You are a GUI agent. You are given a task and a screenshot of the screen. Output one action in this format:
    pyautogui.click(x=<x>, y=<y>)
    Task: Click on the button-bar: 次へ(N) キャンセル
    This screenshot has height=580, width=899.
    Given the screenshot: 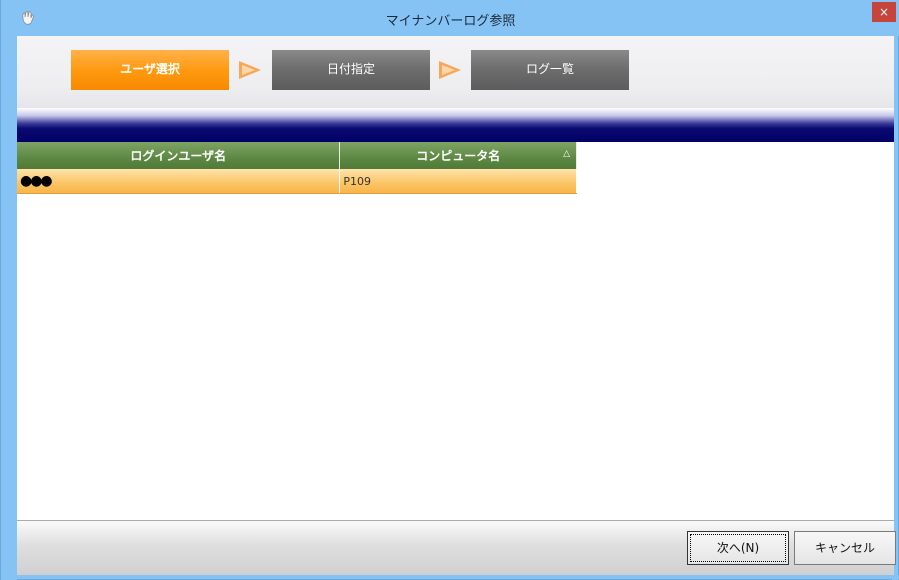 What is the action you would take?
    pyautogui.click(x=456, y=548)
    